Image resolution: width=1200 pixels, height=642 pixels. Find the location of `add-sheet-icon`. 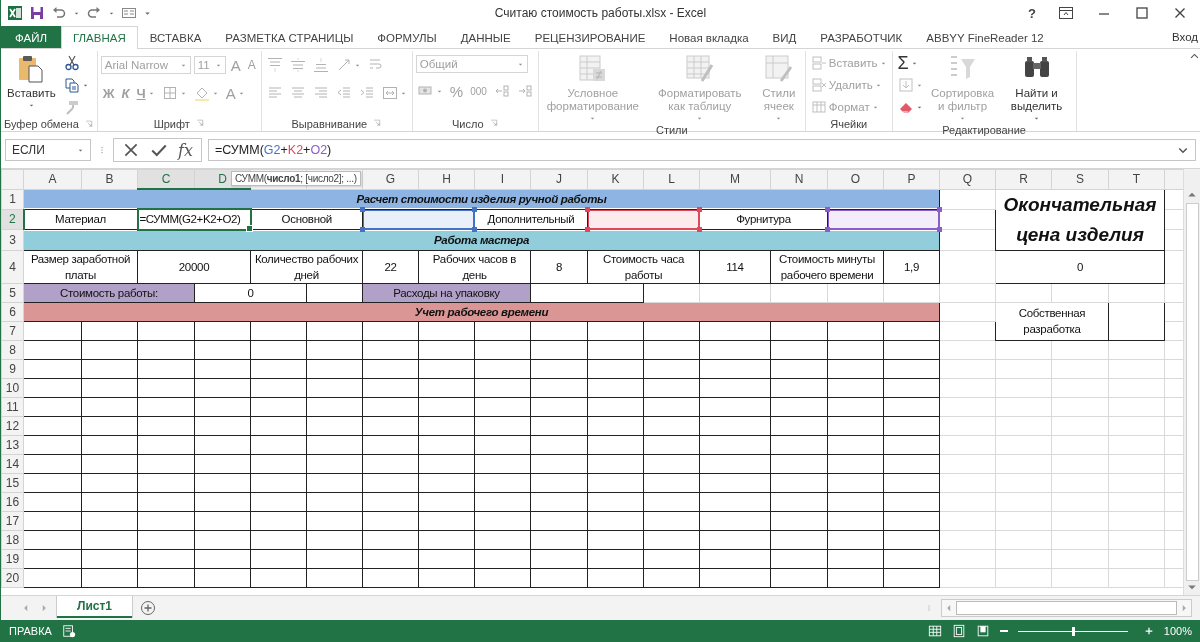

add-sheet-icon is located at coordinates (148, 608).